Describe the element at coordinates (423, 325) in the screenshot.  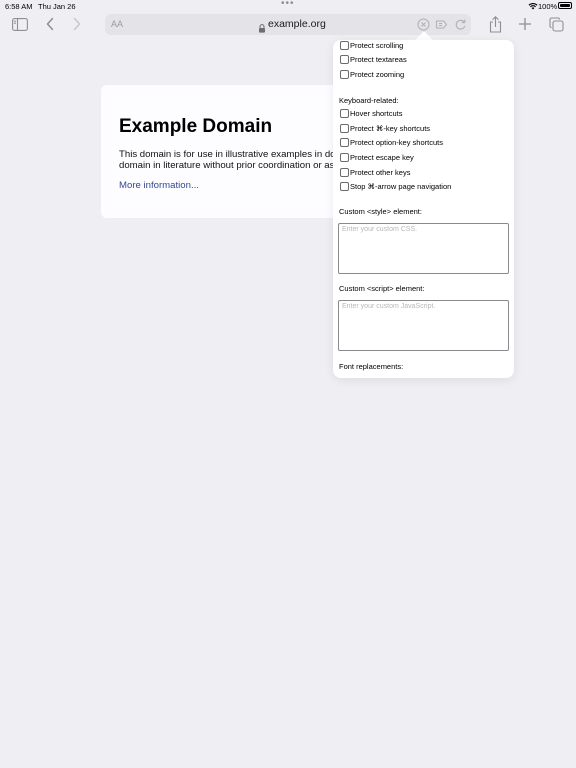
I see `custom-js-textarea: Enter your custom JavaScript.` at that location.